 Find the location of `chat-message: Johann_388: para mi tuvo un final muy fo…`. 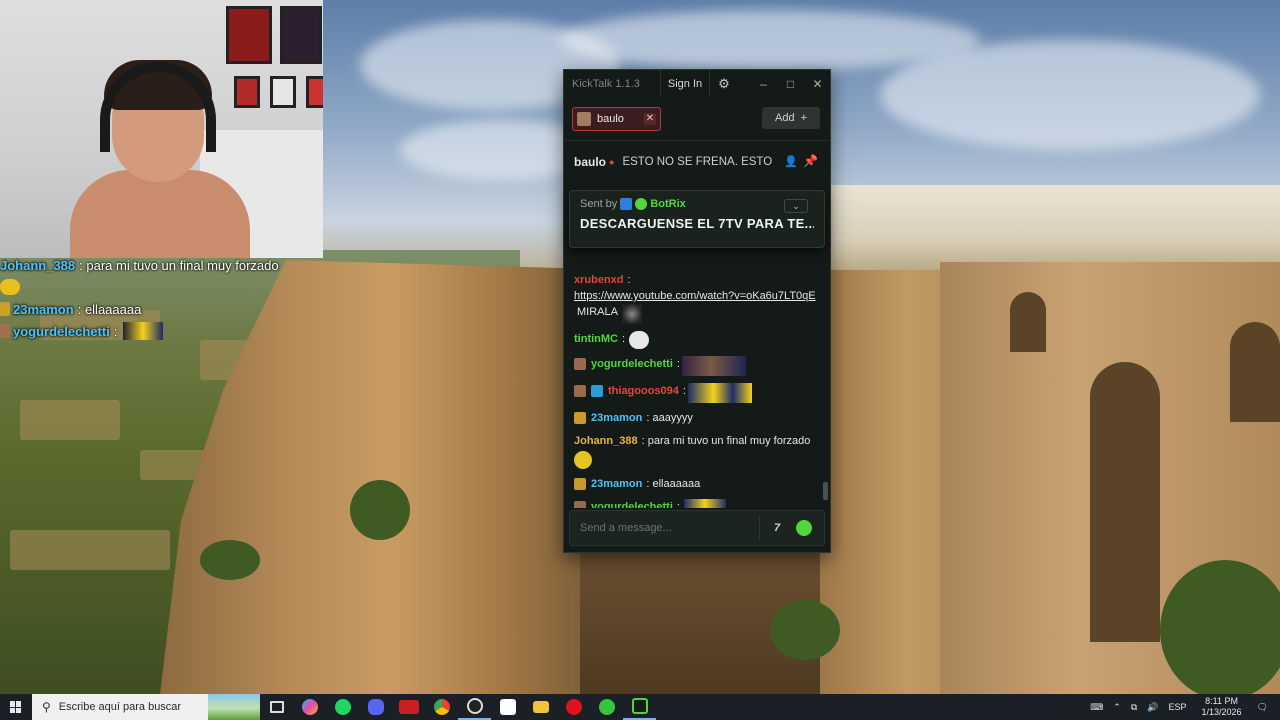

chat-message: Johann_388: para mi tuvo un final muy fo… is located at coordinates (697, 451).